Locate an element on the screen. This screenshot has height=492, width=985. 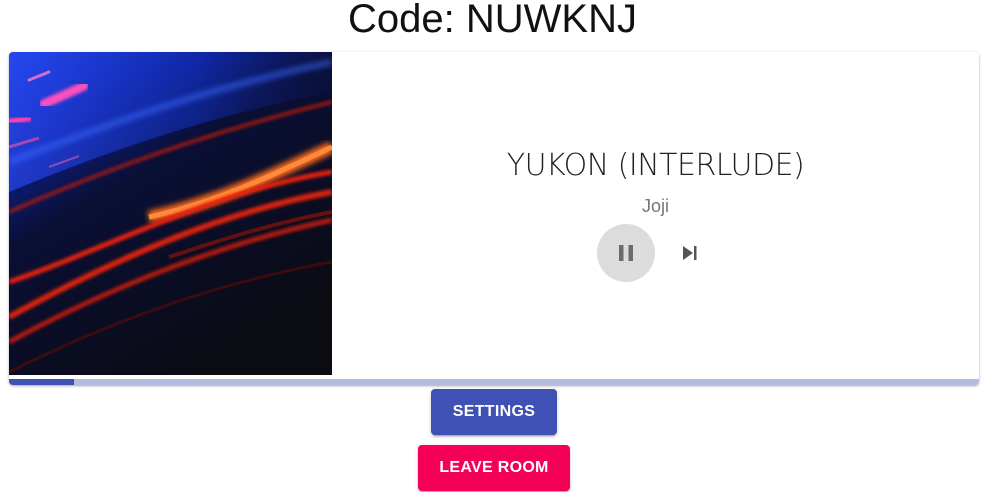
song-progress-bar is located at coordinates (494, 382).